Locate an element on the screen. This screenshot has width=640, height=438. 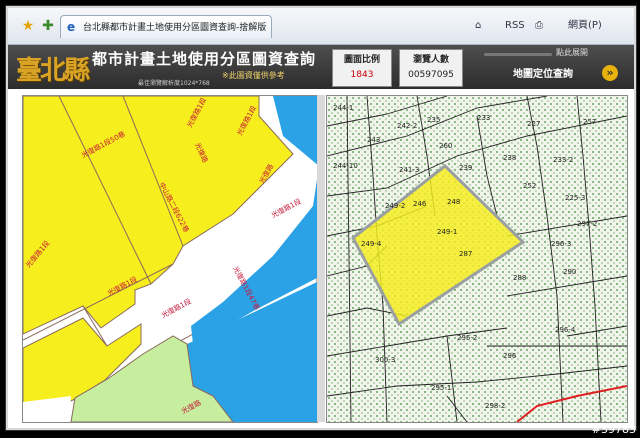
parcel-label: 287 is located at coordinates (465, 254).